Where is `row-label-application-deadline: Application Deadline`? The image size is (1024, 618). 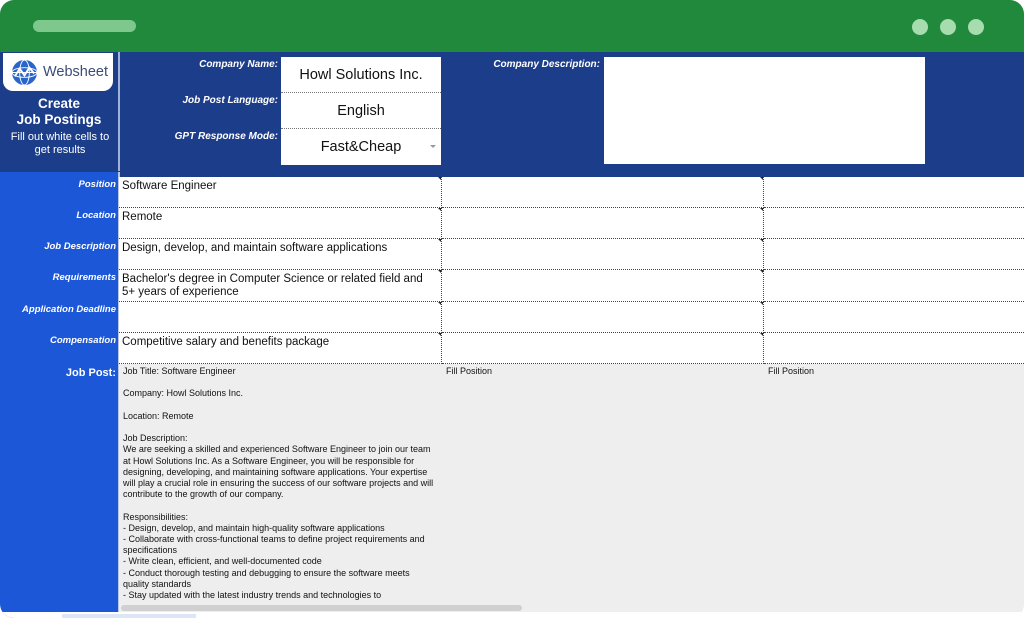
row-label-application-deadline: Application Deadline is located at coordinates (69, 309).